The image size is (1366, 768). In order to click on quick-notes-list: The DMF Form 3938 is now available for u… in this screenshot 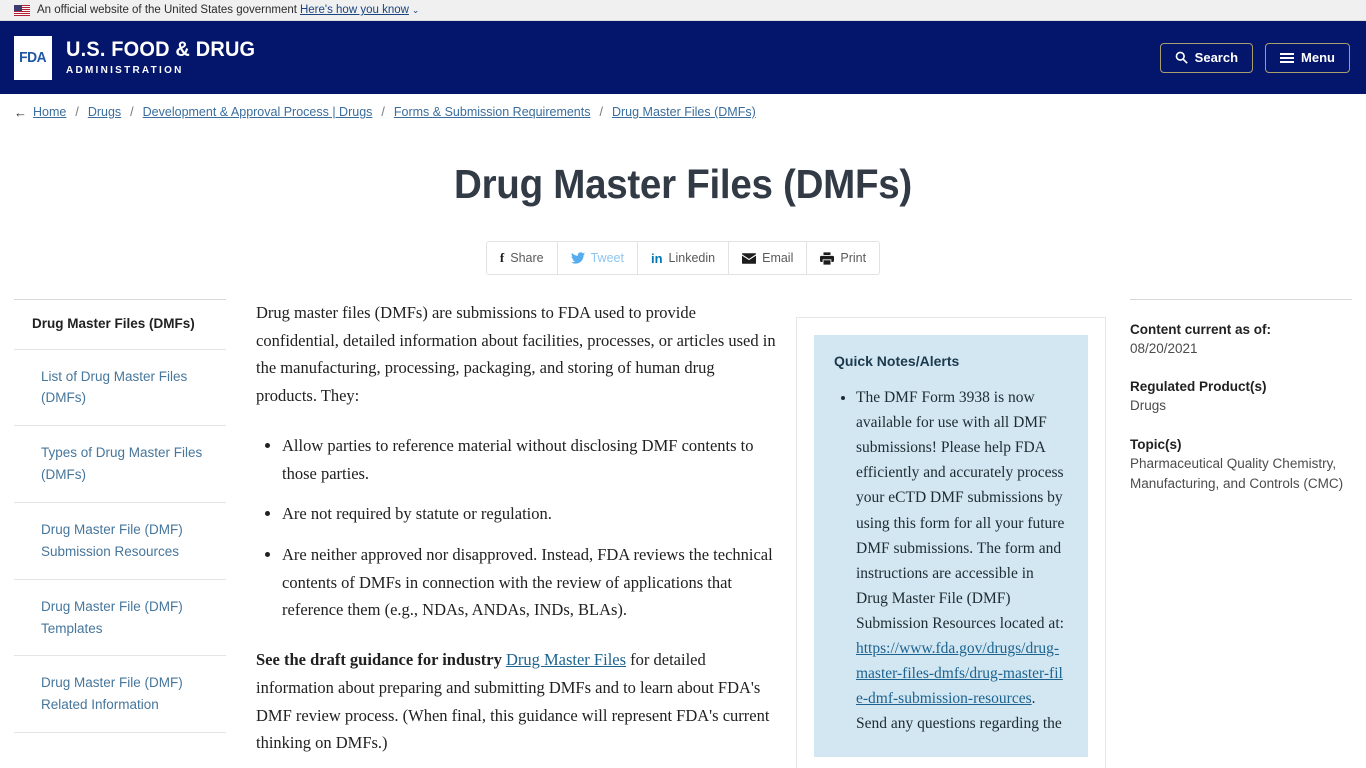, I will do `click(951, 561)`.